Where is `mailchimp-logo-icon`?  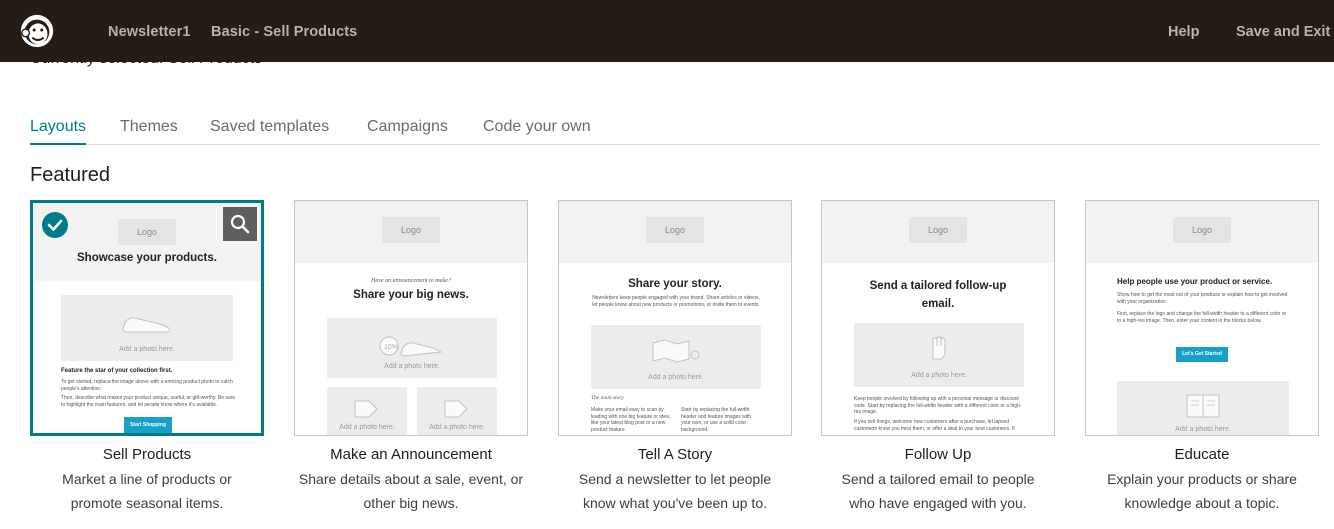 mailchimp-logo-icon is located at coordinates (37, 31).